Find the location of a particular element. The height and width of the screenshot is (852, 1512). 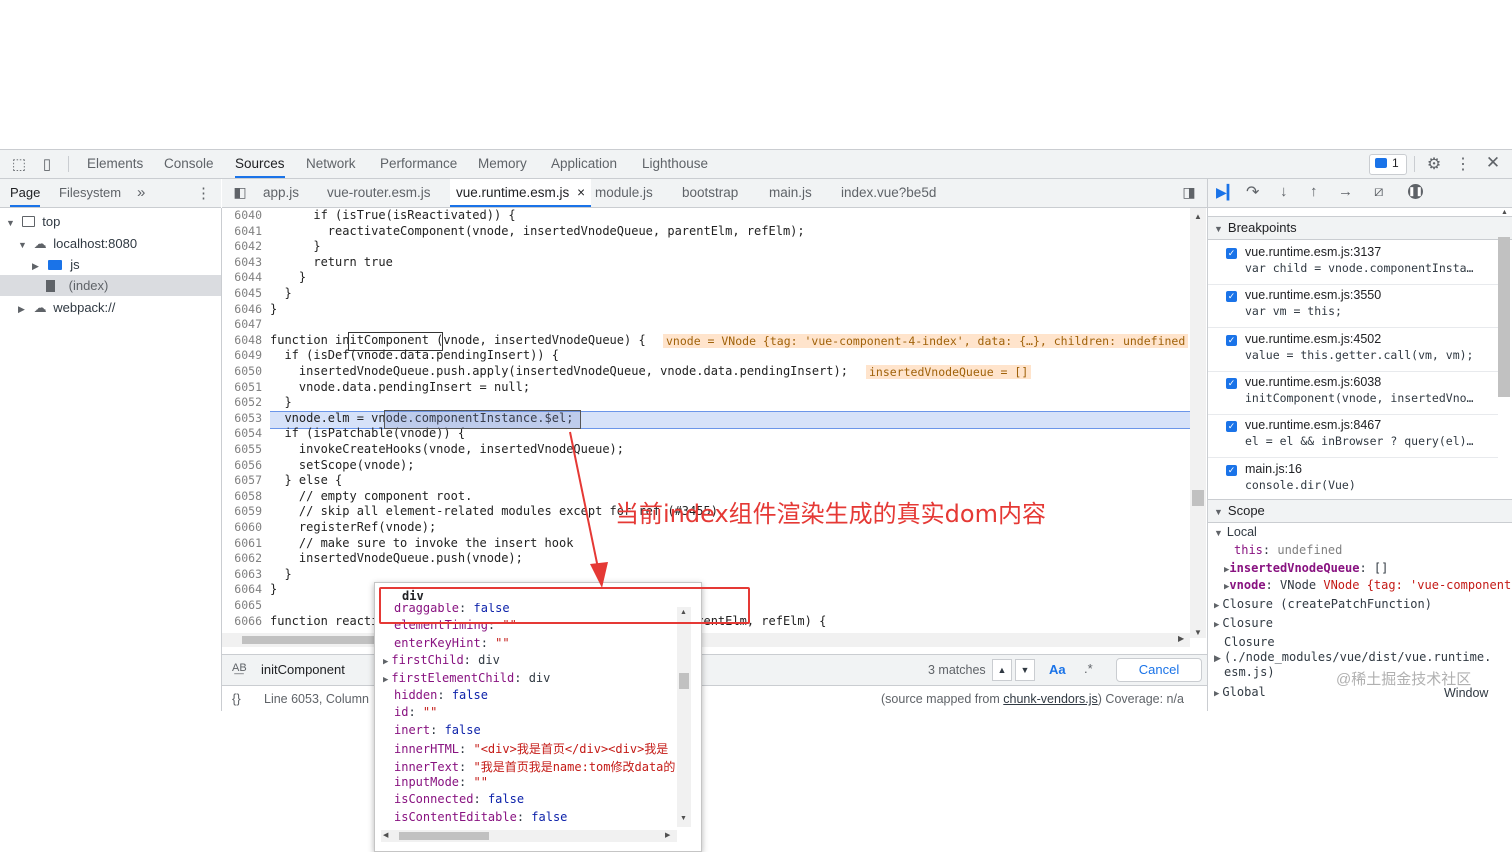

editor-hscrollbar: ▶ is located at coordinates (706, 640).